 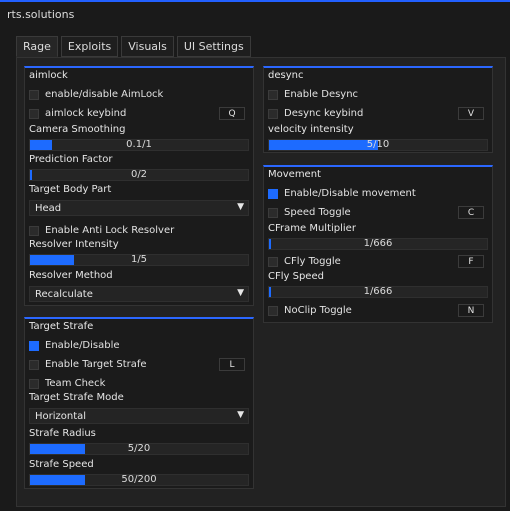 What do you see at coordinates (350, 193) in the screenshot?
I see `movement-enable-label: Enable/Disable movement` at bounding box center [350, 193].